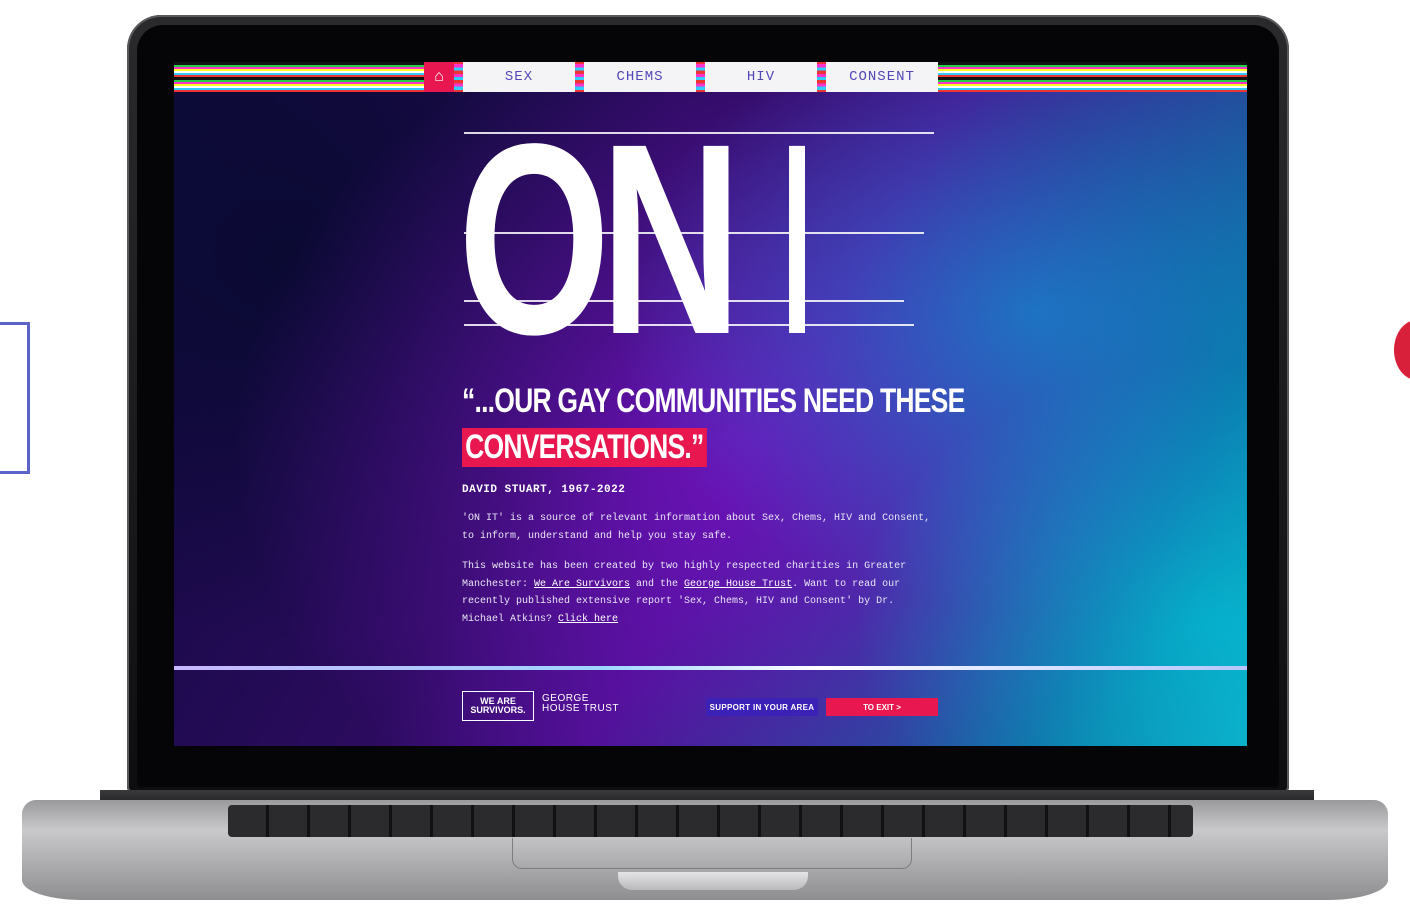 The image size is (1410, 923). I want to click on intro-text: and the, so click(657, 584).